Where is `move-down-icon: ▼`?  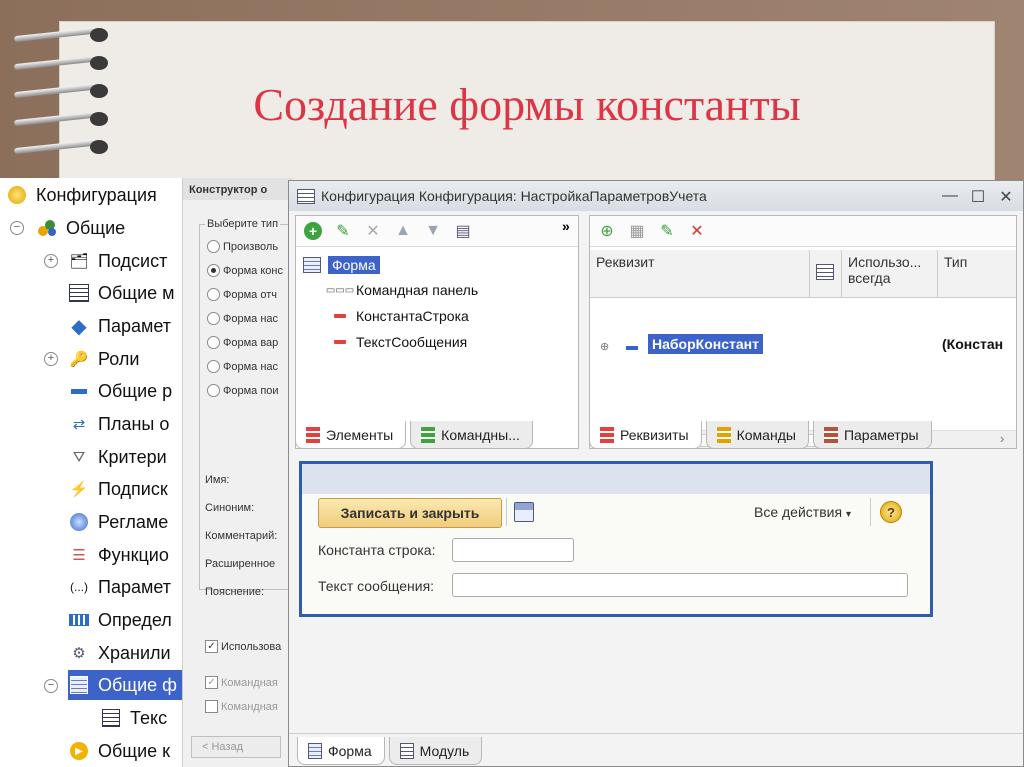
move-down-icon: ▼ is located at coordinates (433, 231).